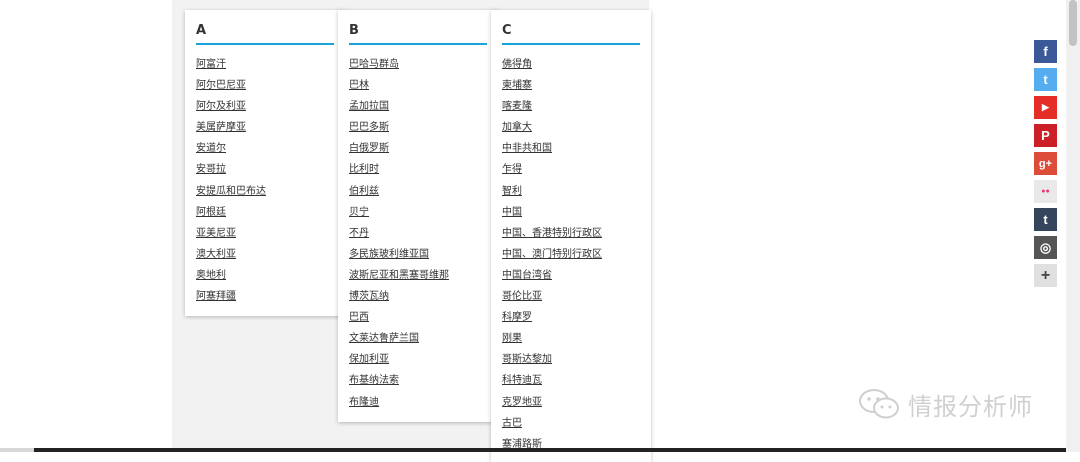 The width and height of the screenshot is (1080, 462). What do you see at coordinates (571, 103) in the screenshot?
I see `list-item: 喀麦隆` at bounding box center [571, 103].